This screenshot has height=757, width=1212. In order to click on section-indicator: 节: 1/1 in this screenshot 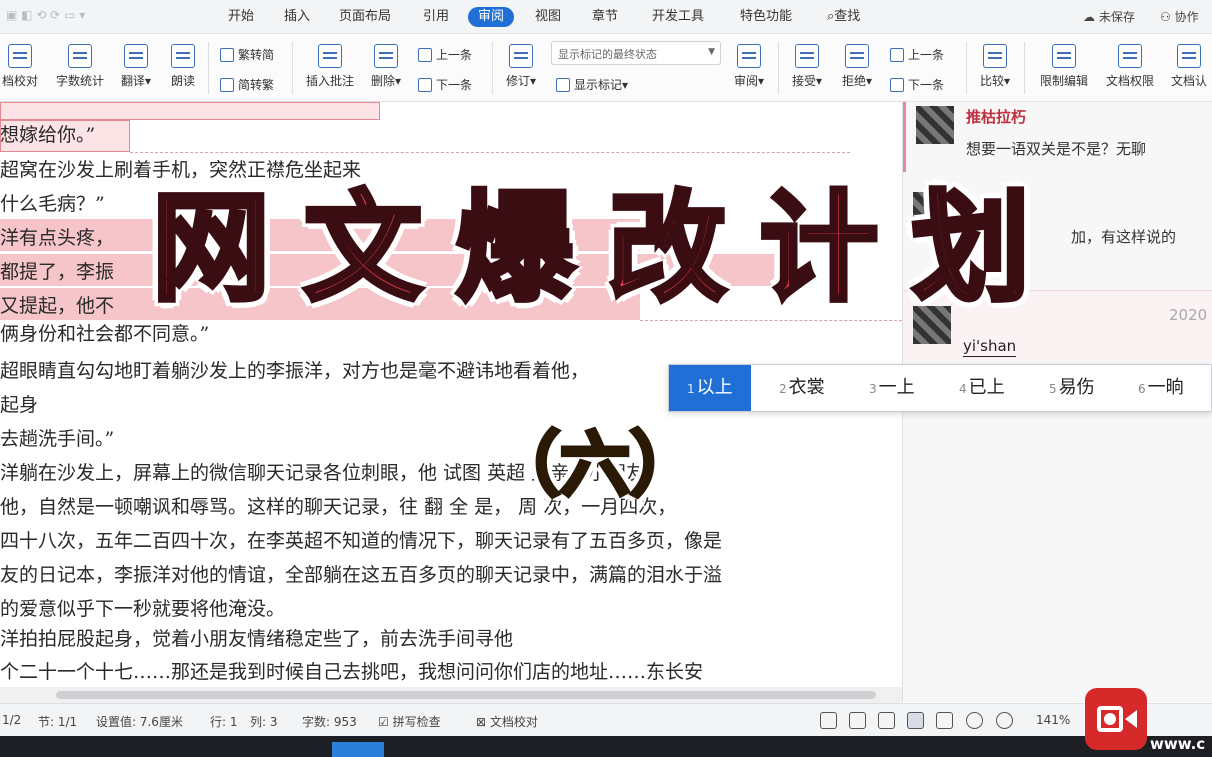, I will do `click(58, 722)`.